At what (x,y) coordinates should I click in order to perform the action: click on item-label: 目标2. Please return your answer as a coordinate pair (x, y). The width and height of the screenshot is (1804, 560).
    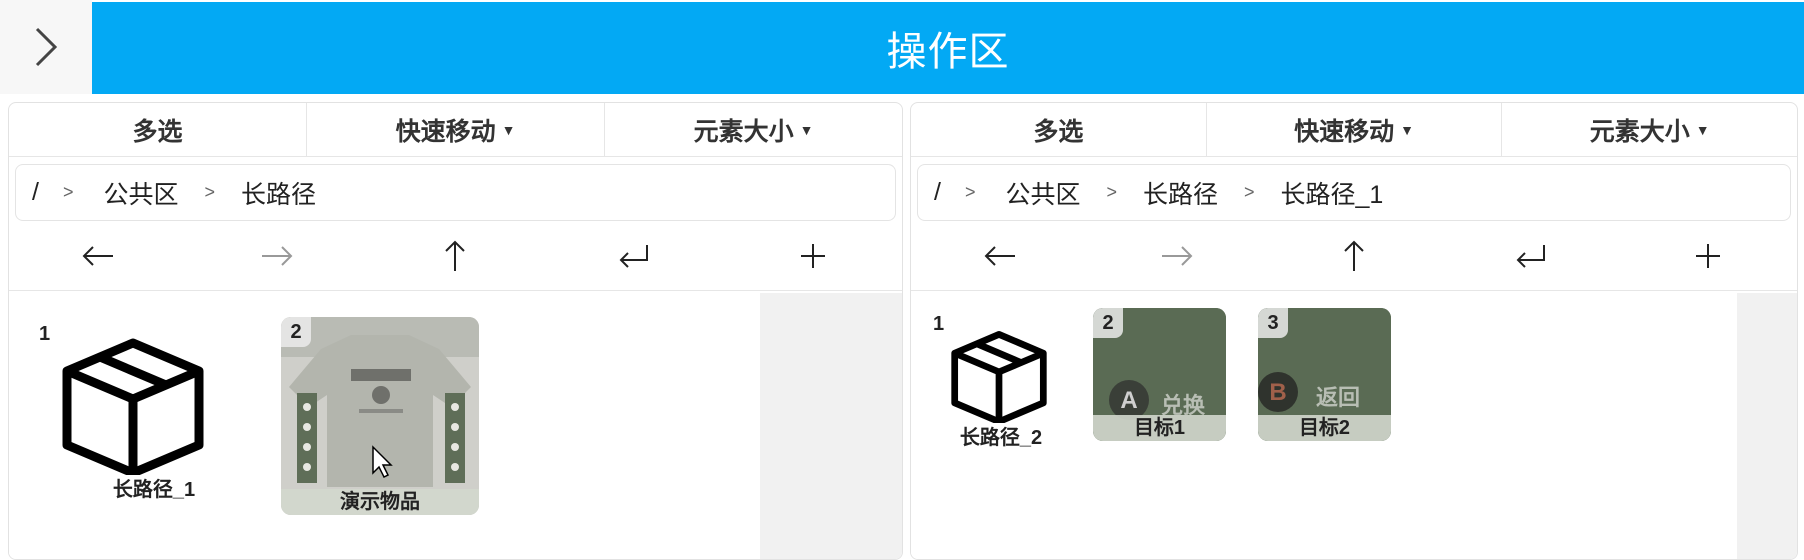
    Looking at the image, I should click on (1324, 428).